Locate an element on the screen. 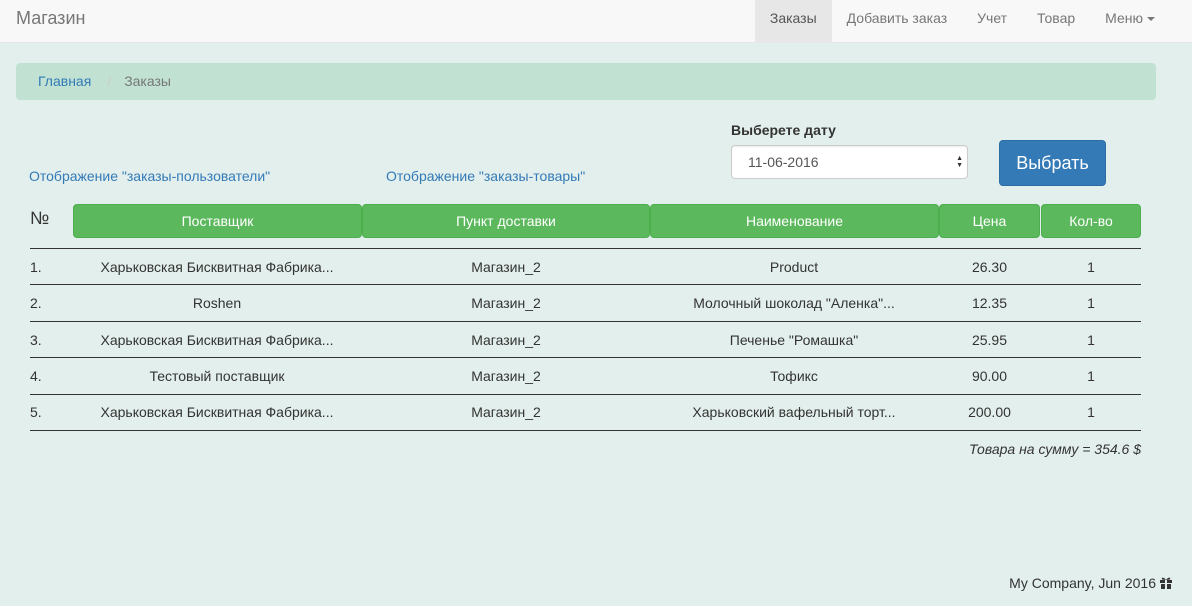 The width and height of the screenshot is (1192, 606). date-select-value: 11-06-2016 is located at coordinates (783, 162).